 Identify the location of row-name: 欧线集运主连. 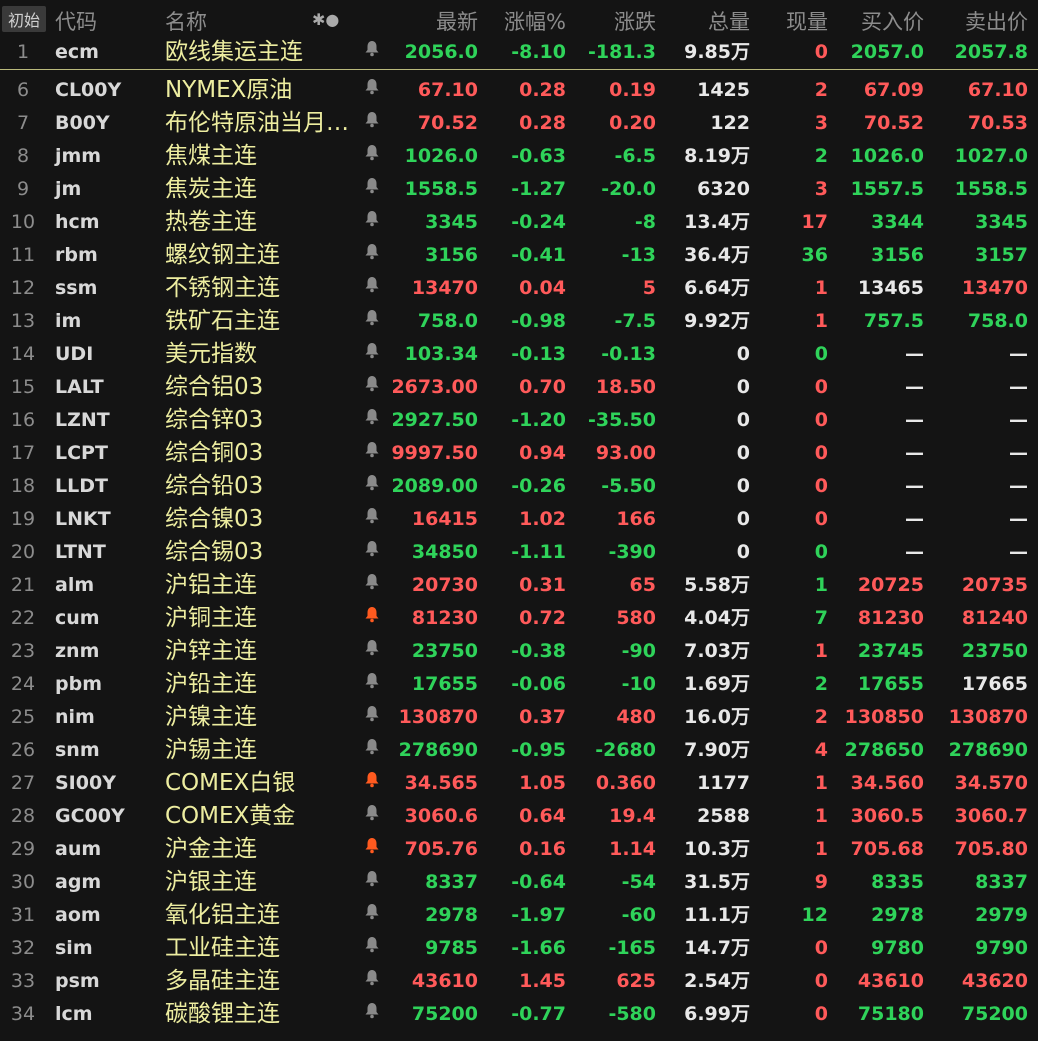
(234, 52).